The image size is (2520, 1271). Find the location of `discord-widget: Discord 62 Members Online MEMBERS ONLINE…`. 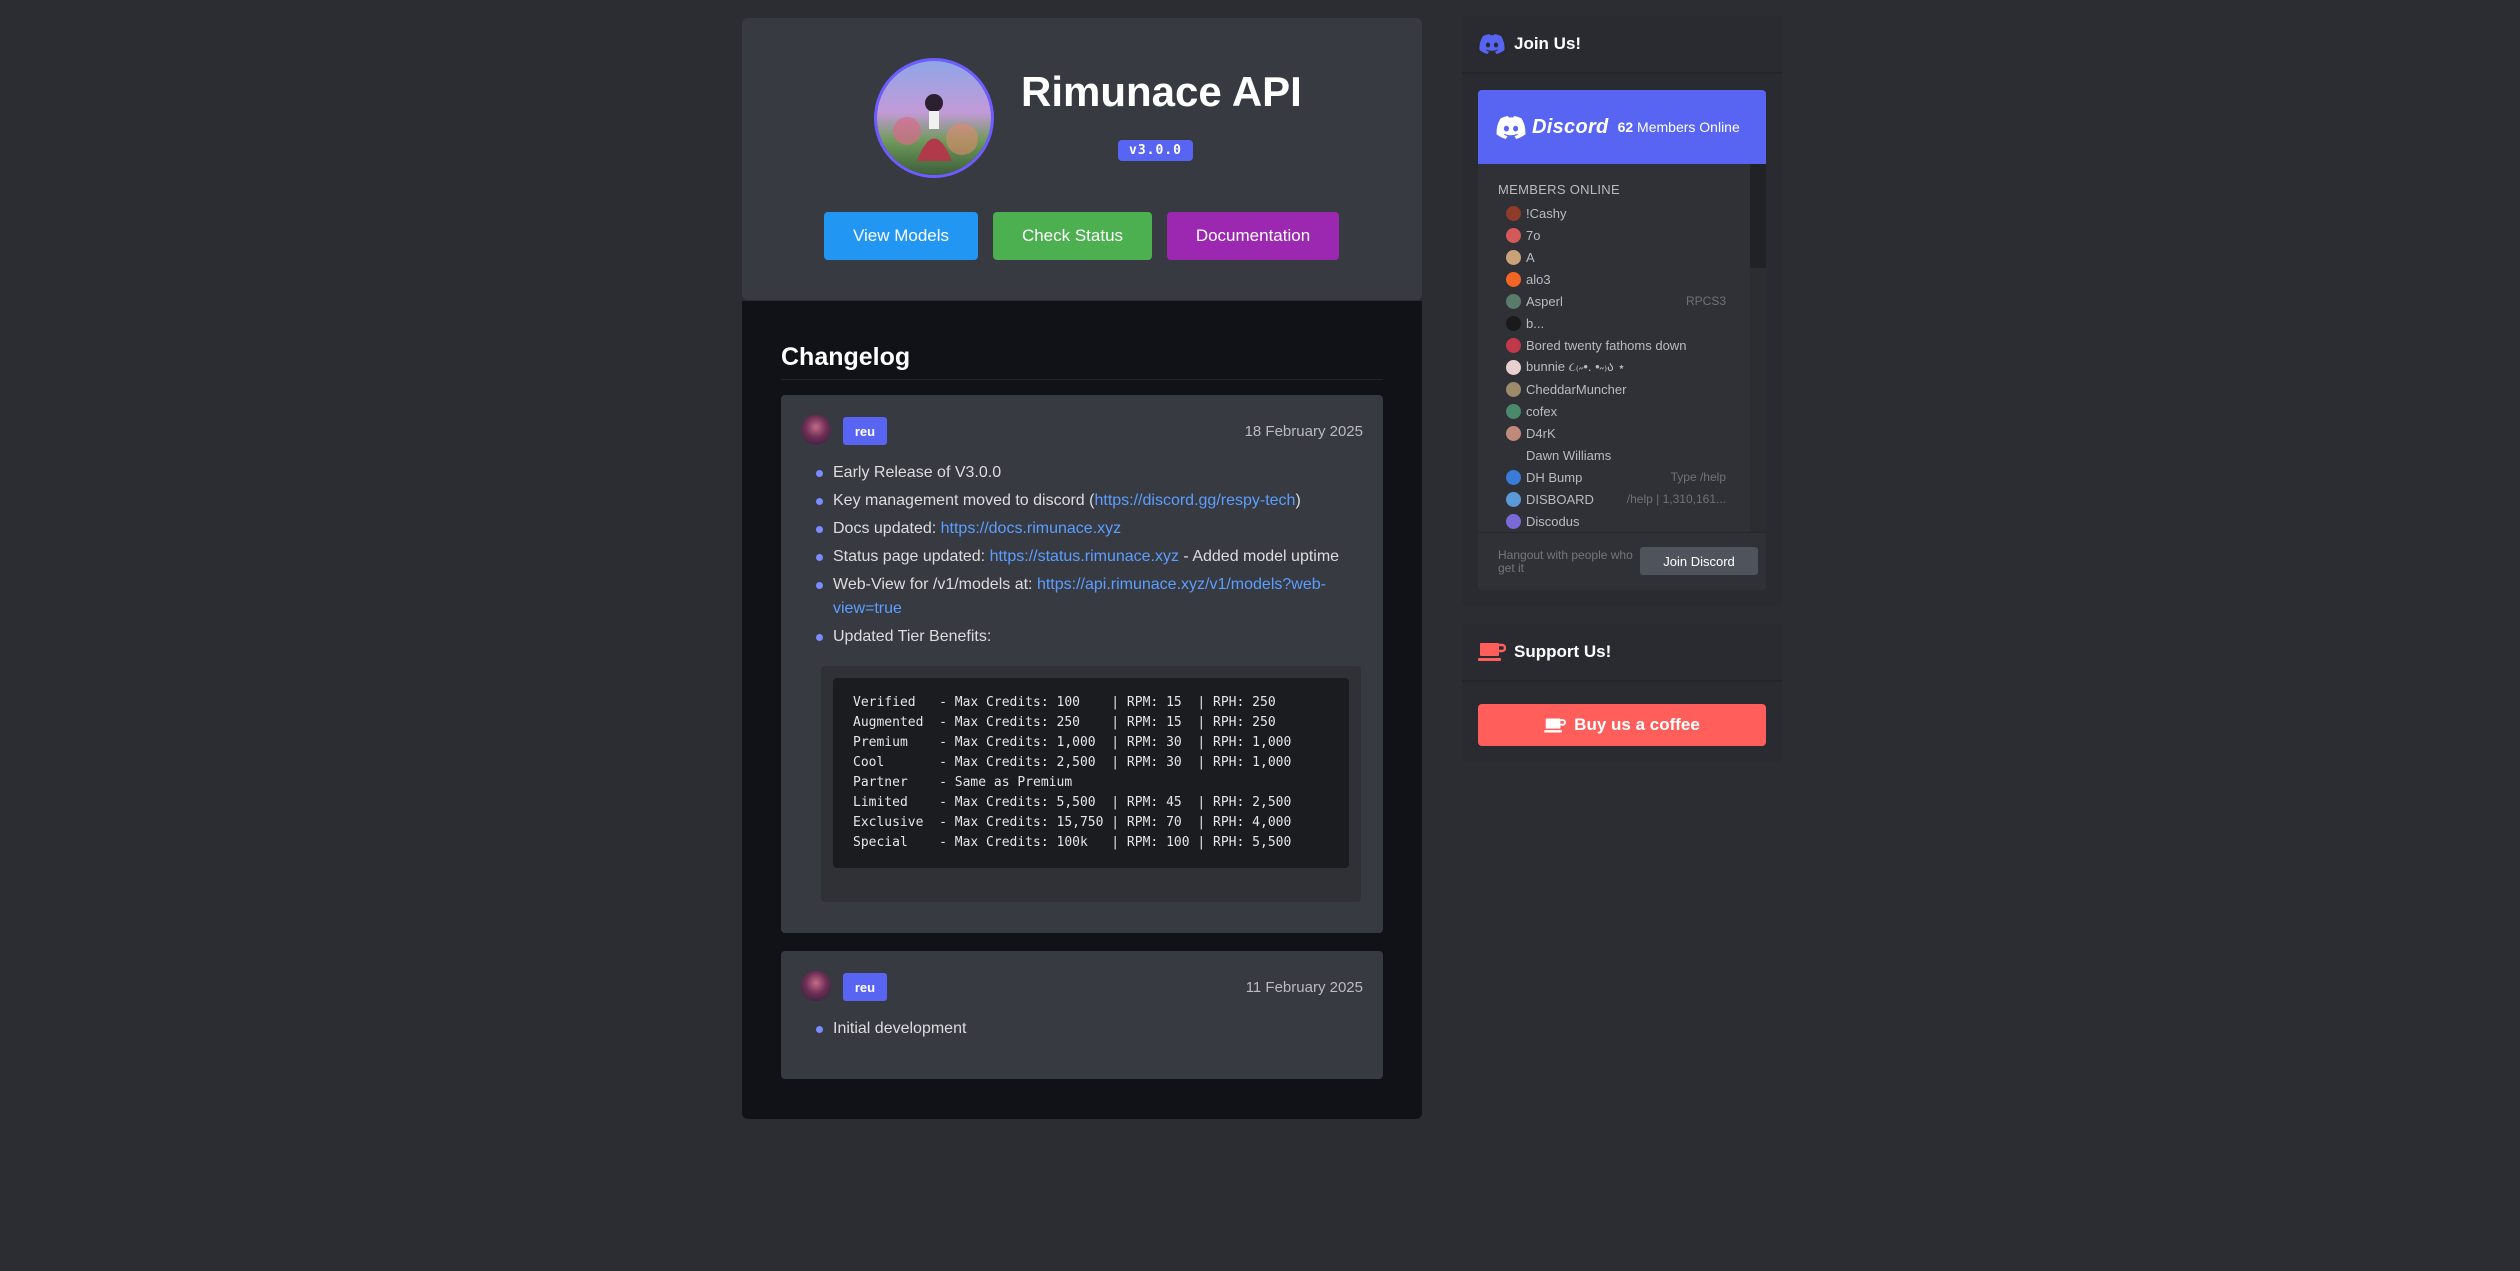

discord-widget: Discord 62 Members Online MEMBERS ONLINE… is located at coordinates (1622, 340).